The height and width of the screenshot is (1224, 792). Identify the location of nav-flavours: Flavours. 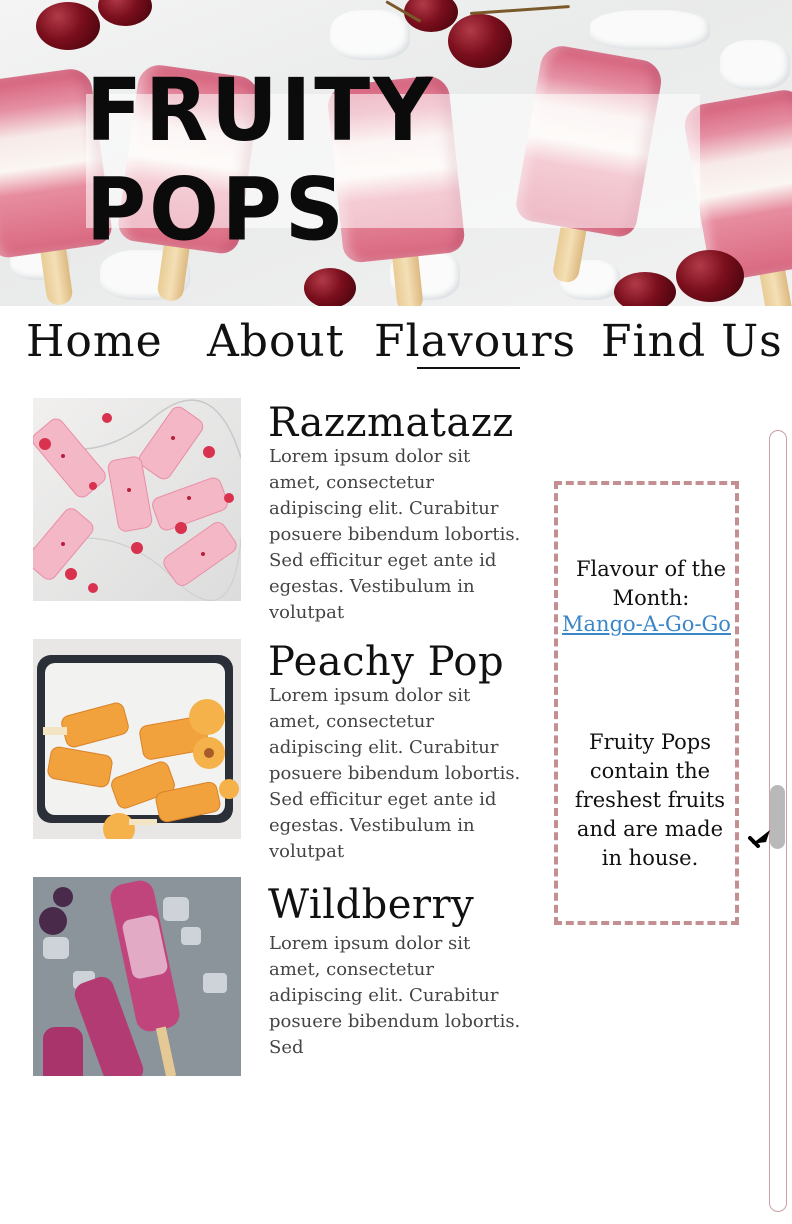
(475, 341).